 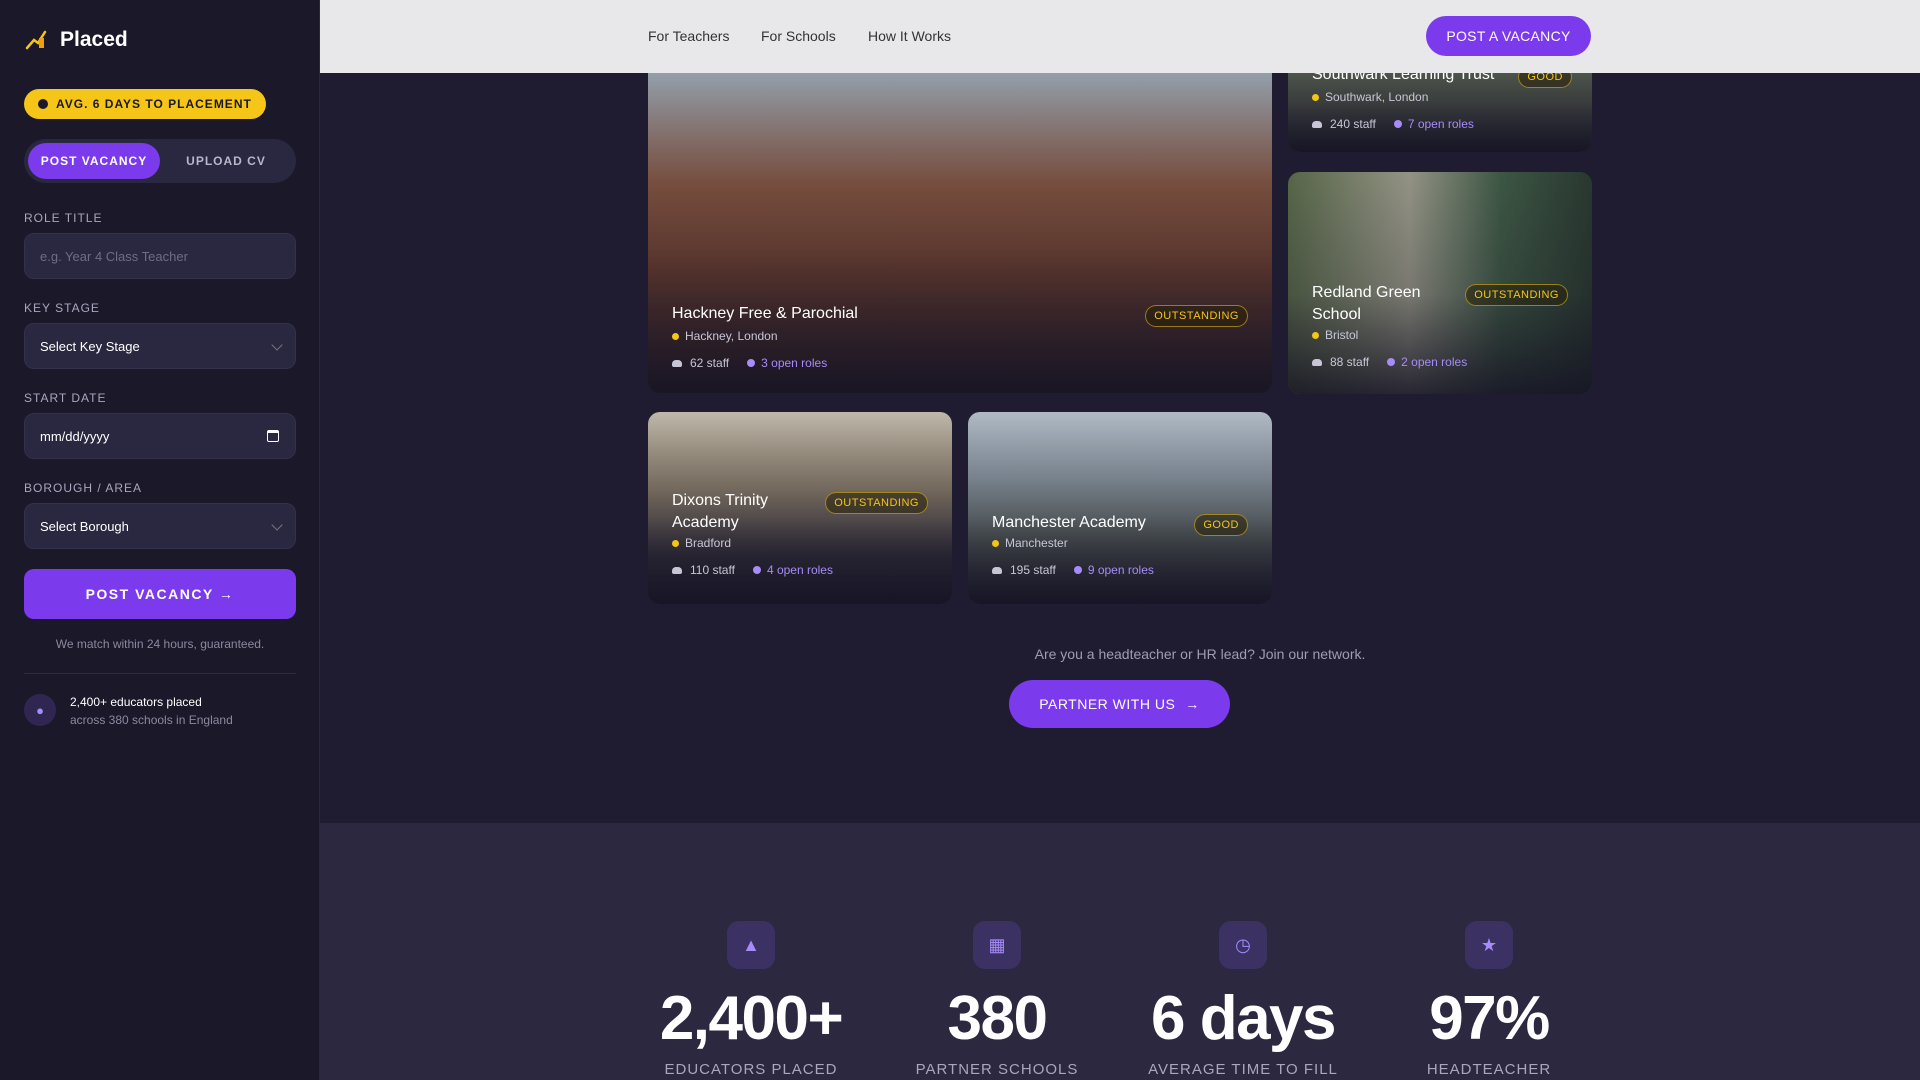 What do you see at coordinates (273, 436) in the screenshot?
I see `calendar-icon` at bounding box center [273, 436].